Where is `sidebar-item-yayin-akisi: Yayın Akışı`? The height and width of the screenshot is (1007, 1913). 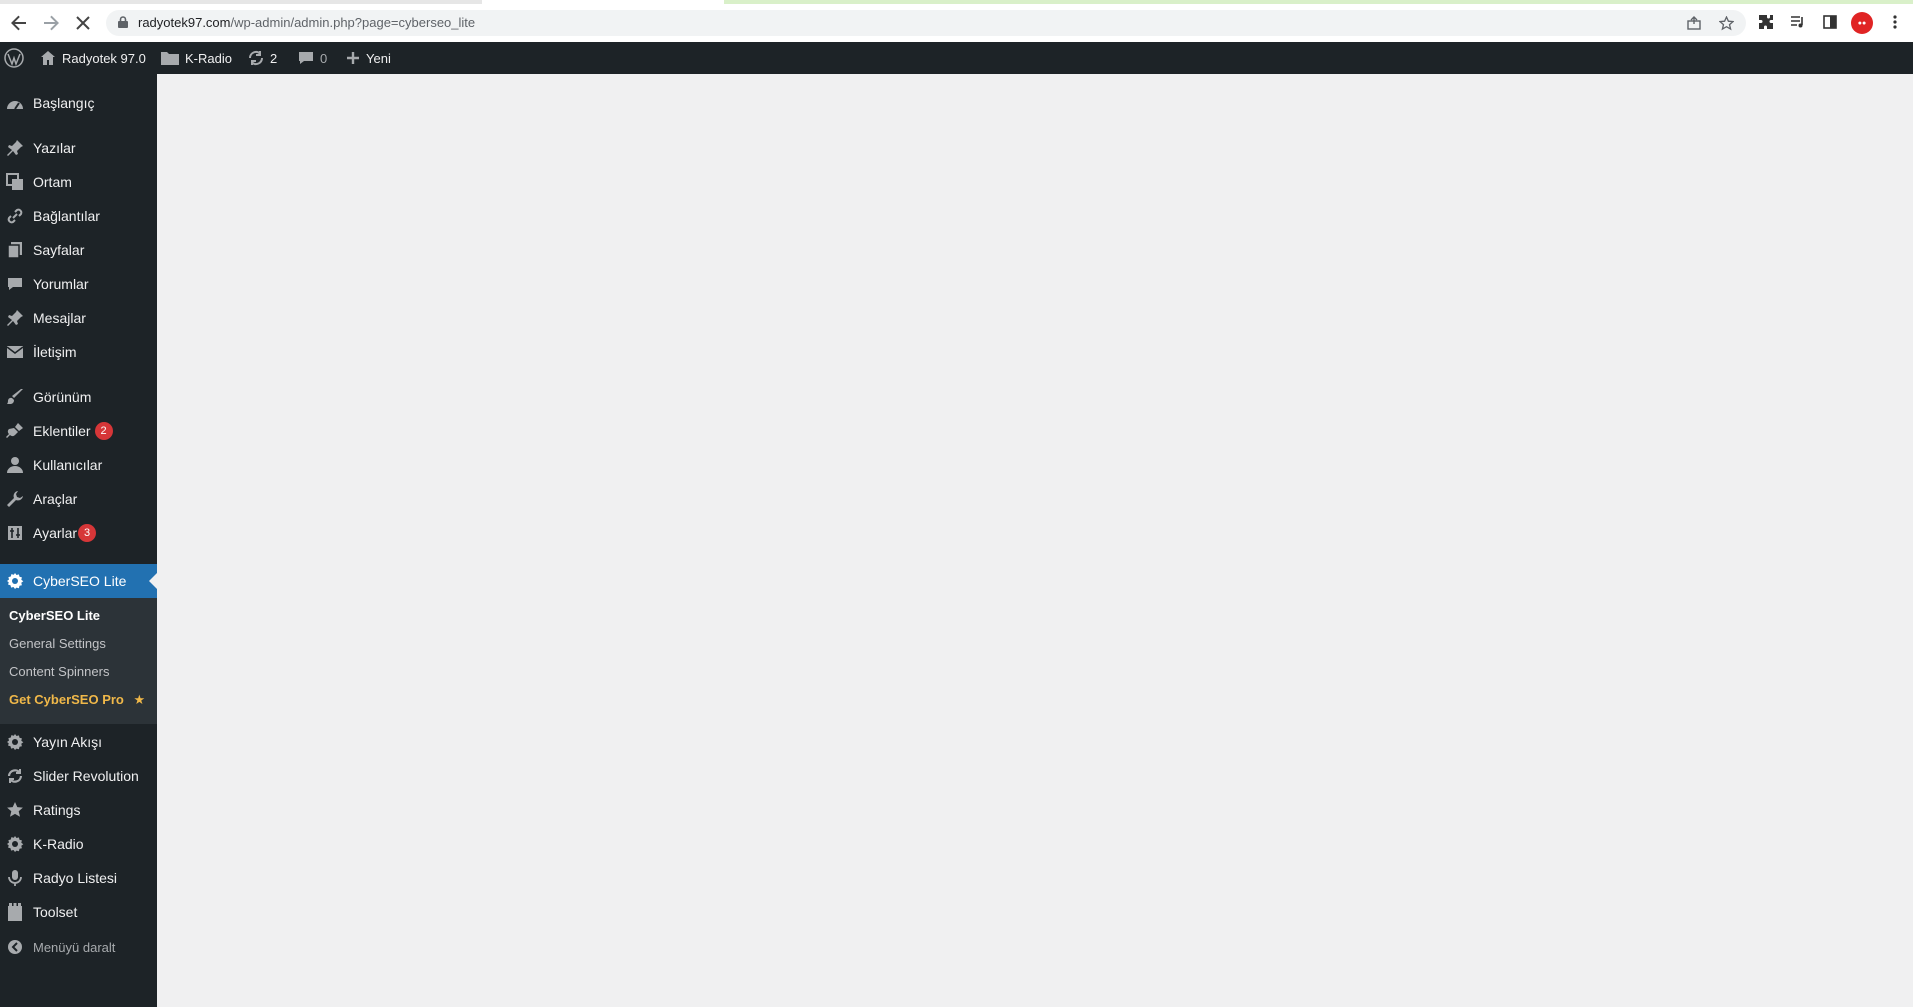 sidebar-item-yayin-akisi: Yayın Akışı is located at coordinates (78, 742).